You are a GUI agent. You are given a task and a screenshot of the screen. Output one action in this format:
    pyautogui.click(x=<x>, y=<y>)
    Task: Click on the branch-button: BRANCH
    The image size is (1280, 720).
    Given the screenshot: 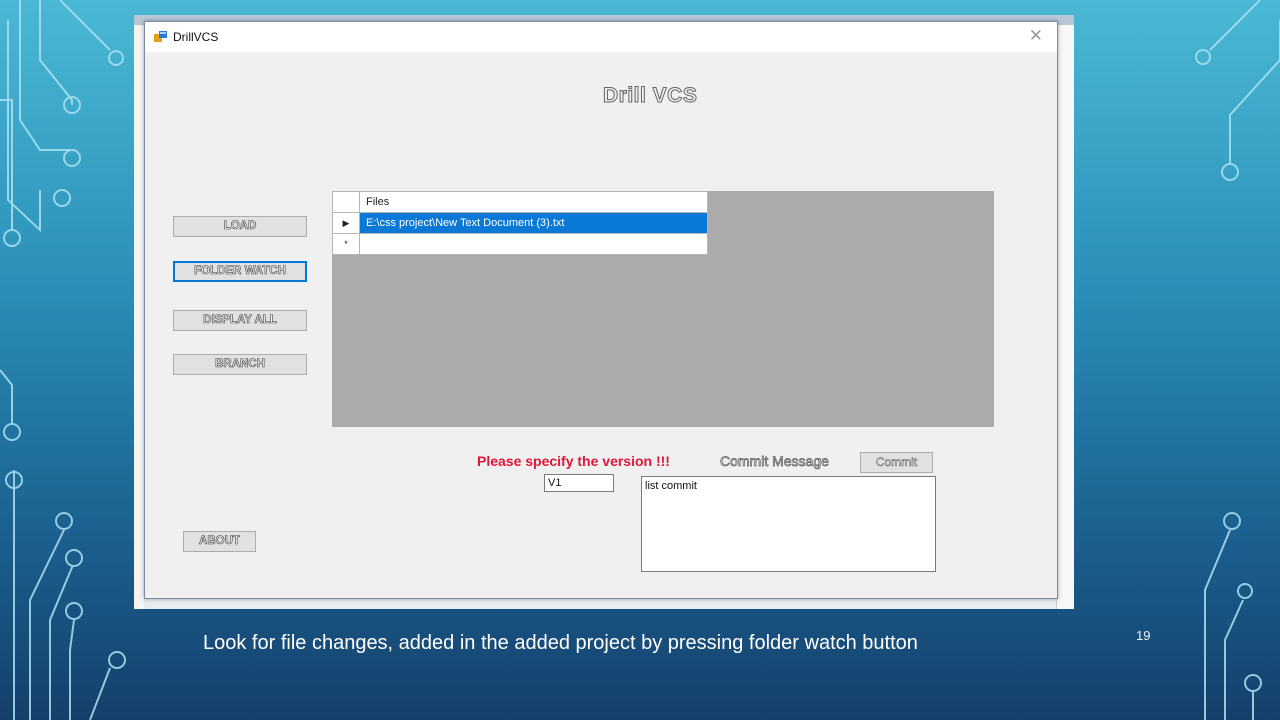 What is the action you would take?
    pyautogui.click(x=240, y=364)
    